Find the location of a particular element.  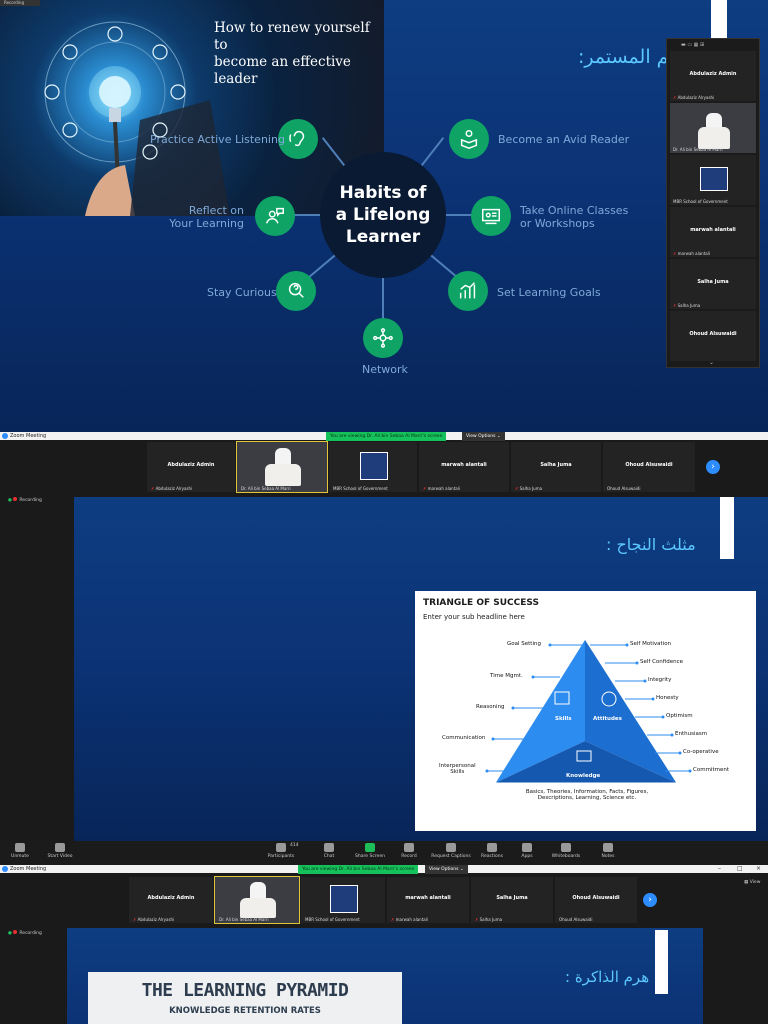

habit-label-goals: Set Learning Goals is located at coordinates (549, 292).